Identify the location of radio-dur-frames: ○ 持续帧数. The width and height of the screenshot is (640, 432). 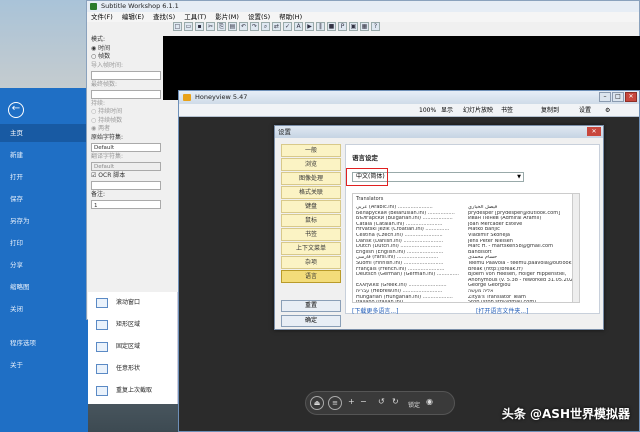
(126, 121).